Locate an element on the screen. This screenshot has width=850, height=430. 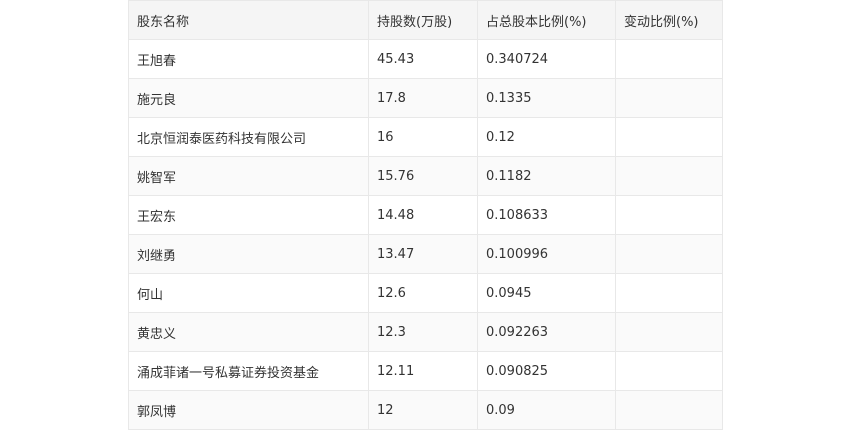
cell-shares: 12.6 is located at coordinates (423, 293).